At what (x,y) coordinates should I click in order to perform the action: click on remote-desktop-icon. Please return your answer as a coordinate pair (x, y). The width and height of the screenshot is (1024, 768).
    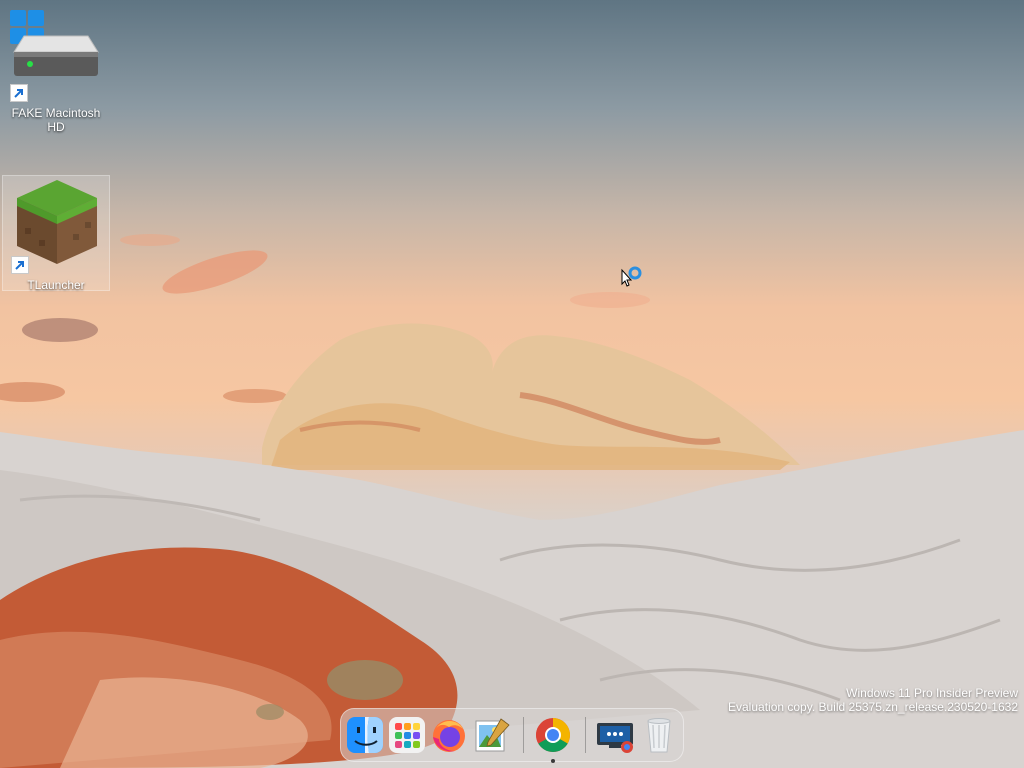
    Looking at the image, I should click on (615, 738).